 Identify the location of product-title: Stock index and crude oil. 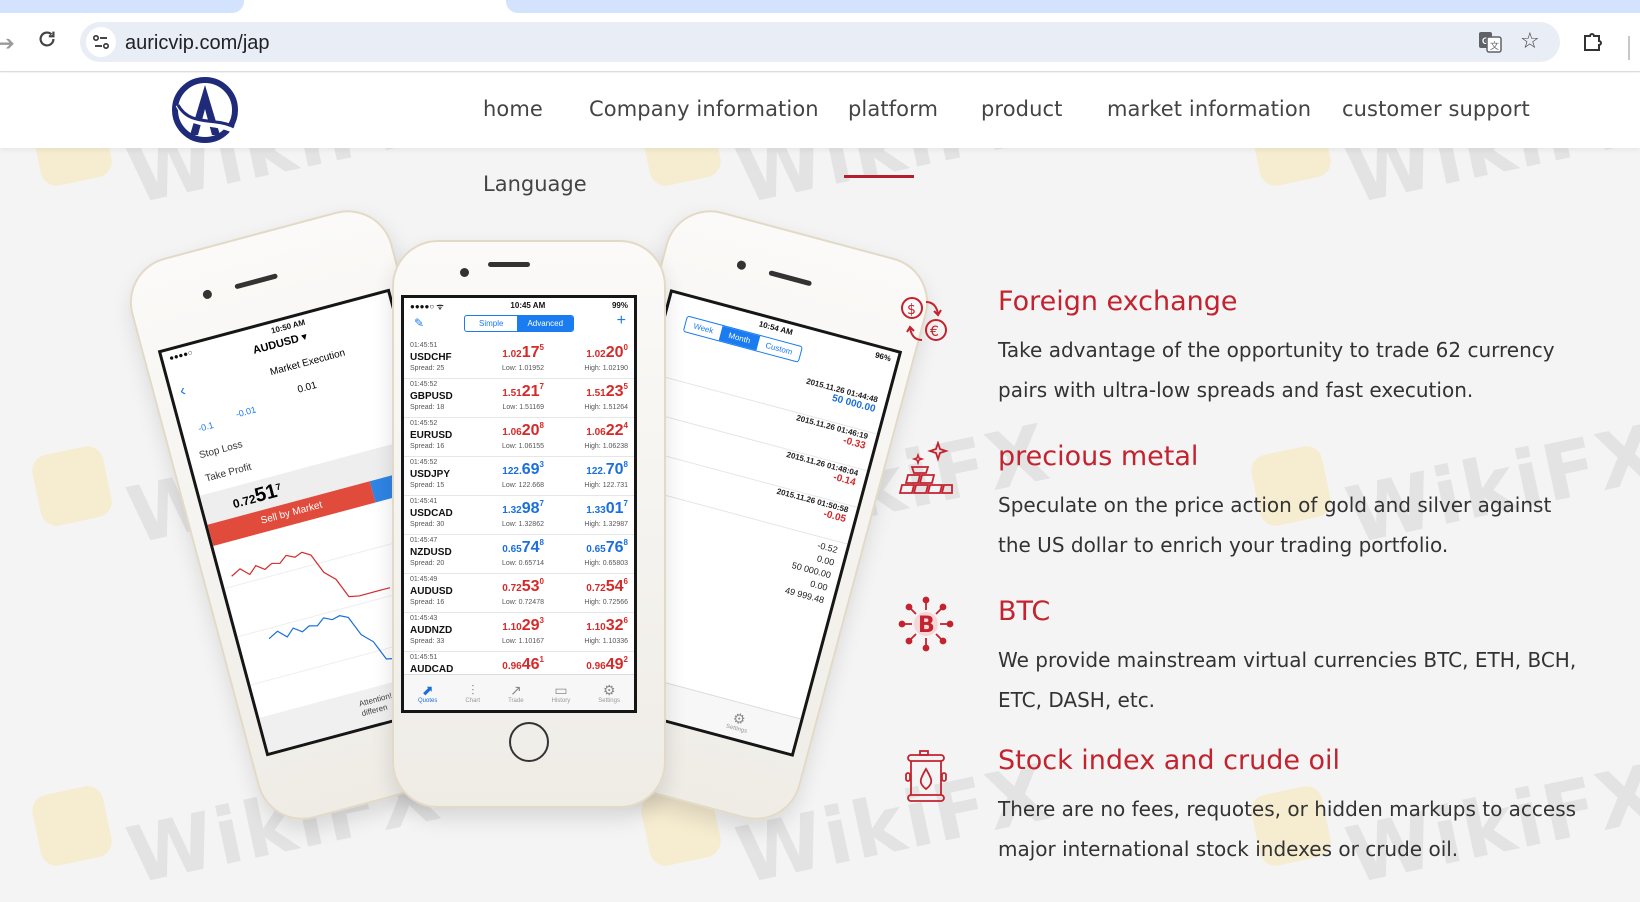
(1169, 760).